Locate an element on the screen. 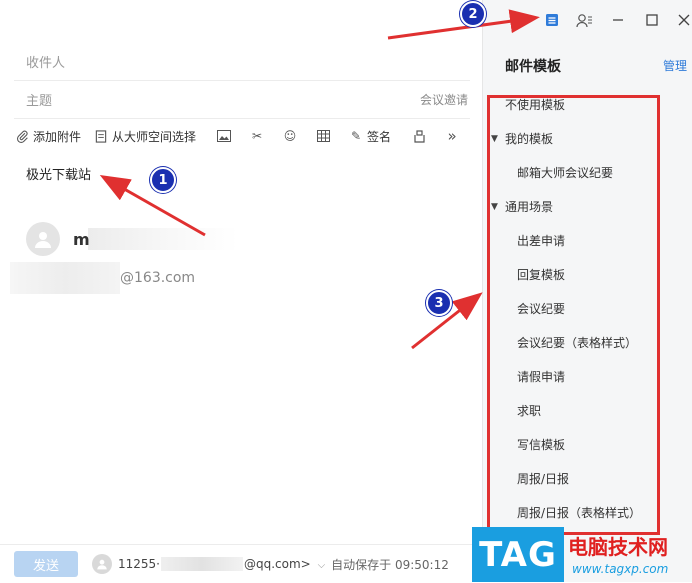  template-panel-title: 邮件模板 is located at coordinates (533, 67).